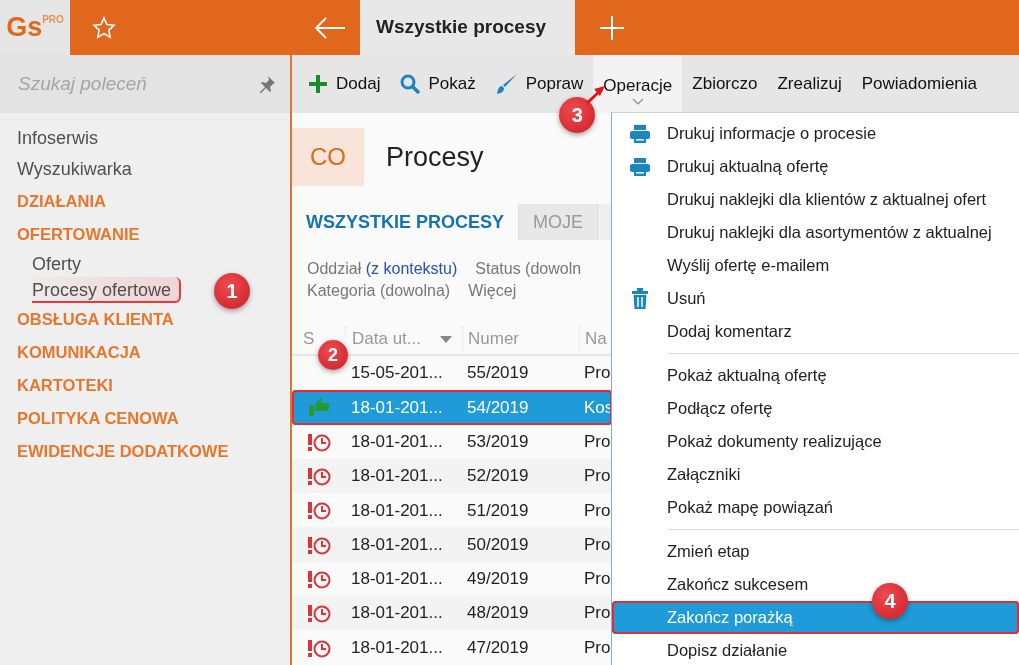 This screenshot has width=1019, height=665. Describe the element at coordinates (452, 476) in the screenshot. I see `table-row: 18-01-201... 52/2019 Pro` at that location.